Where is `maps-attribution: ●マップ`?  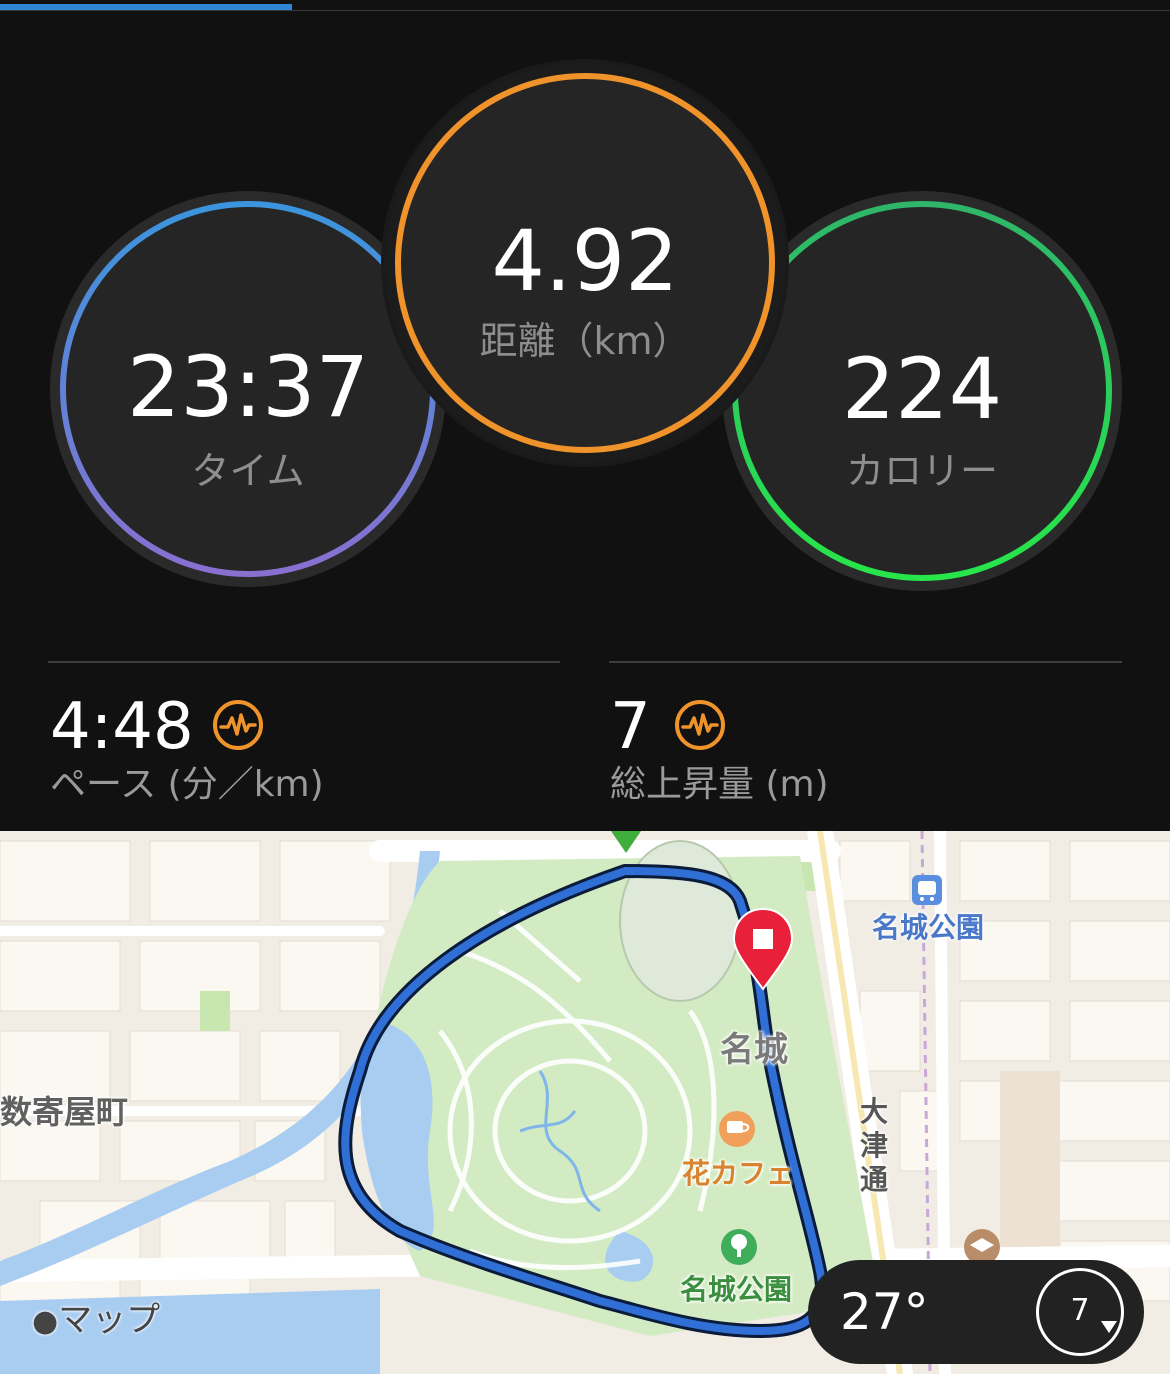 maps-attribution: ●マップ is located at coordinates (96, 1321).